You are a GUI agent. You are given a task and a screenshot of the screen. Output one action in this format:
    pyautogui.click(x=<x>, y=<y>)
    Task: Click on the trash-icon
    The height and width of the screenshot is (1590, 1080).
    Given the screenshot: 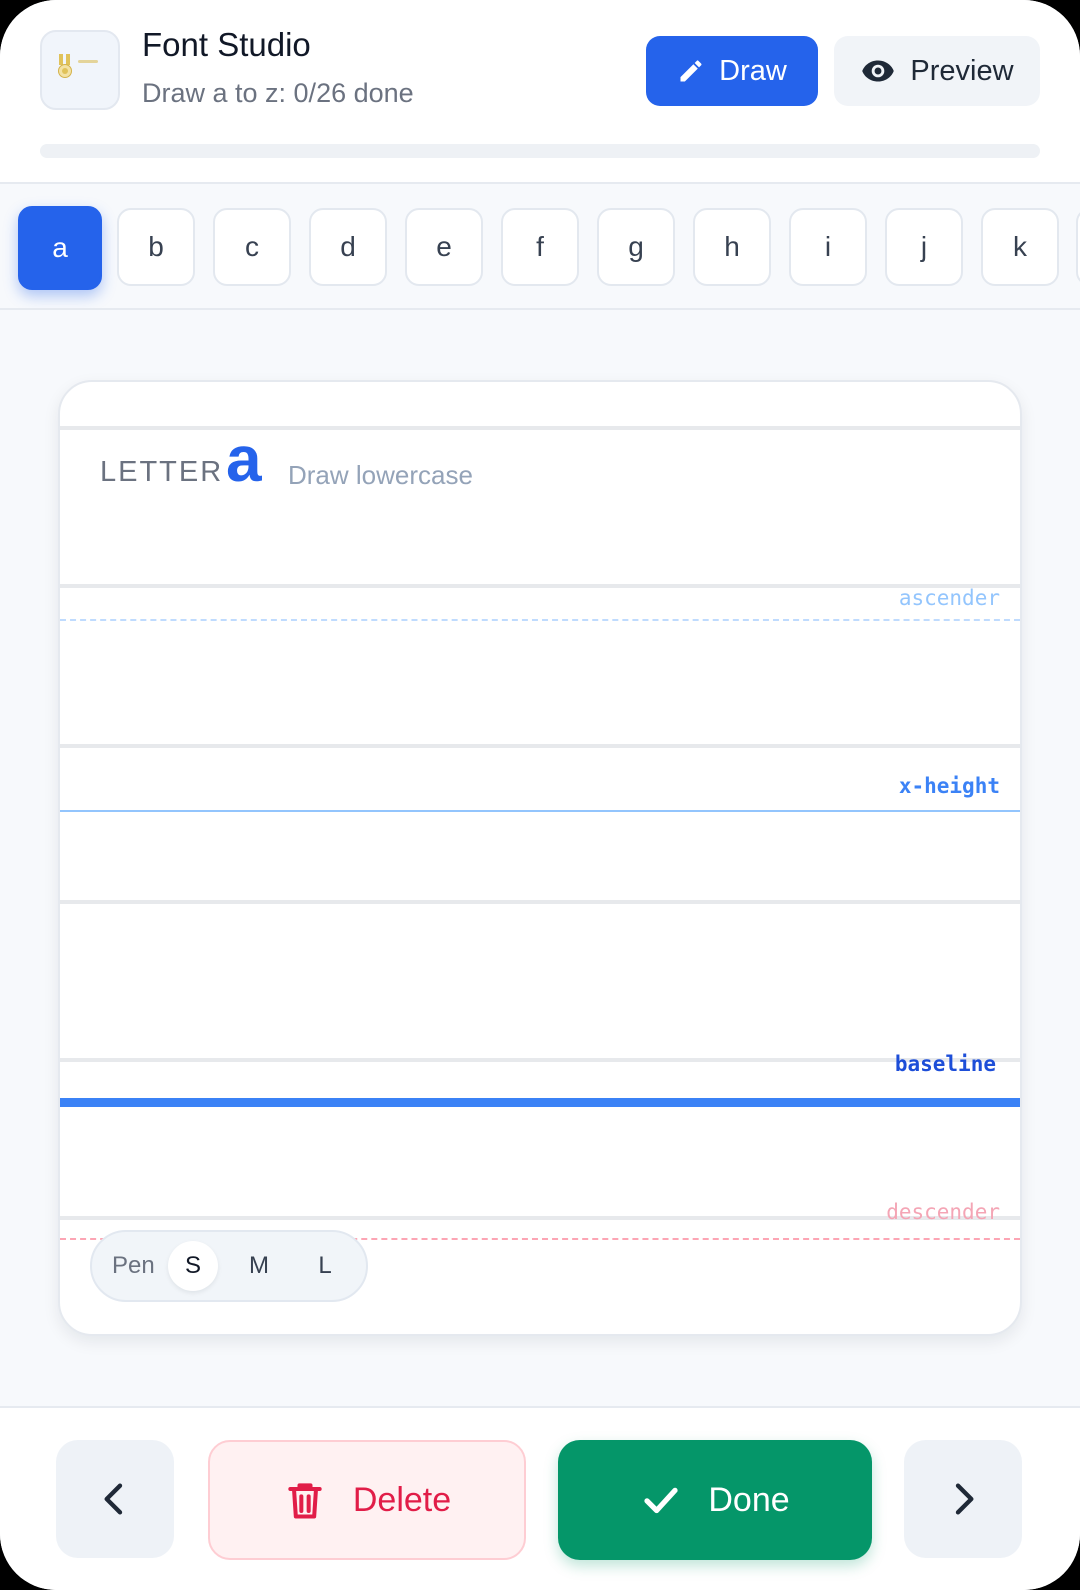 What is the action you would take?
    pyautogui.click(x=305, y=1501)
    